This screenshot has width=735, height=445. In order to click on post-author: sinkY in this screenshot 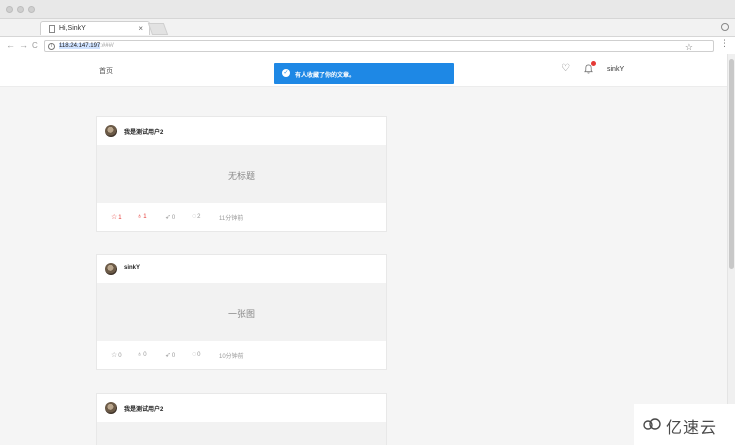, I will do `click(132, 268)`.